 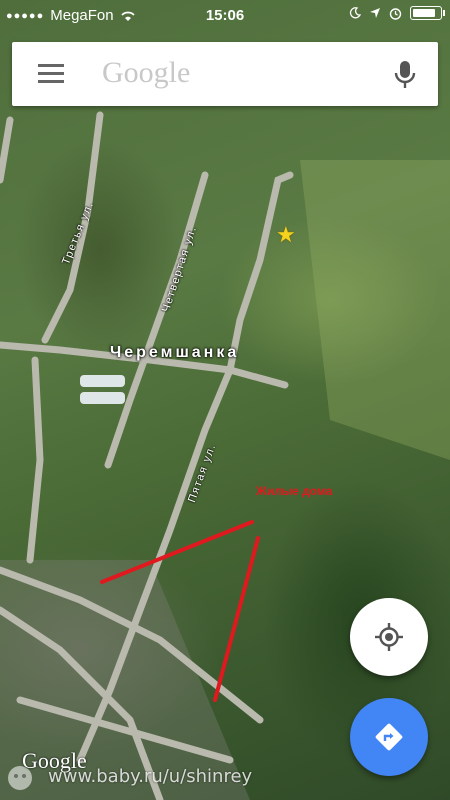 What do you see at coordinates (375, 13) in the screenshot?
I see `location-arrow-icon` at bounding box center [375, 13].